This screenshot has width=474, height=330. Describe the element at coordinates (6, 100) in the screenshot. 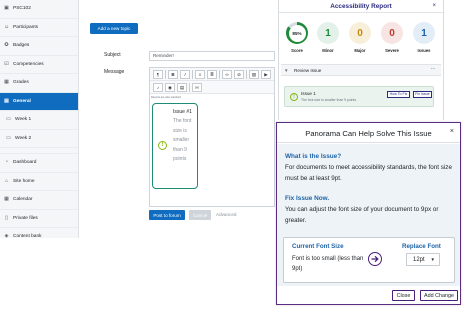

I see `folder-icon: ▤` at that location.